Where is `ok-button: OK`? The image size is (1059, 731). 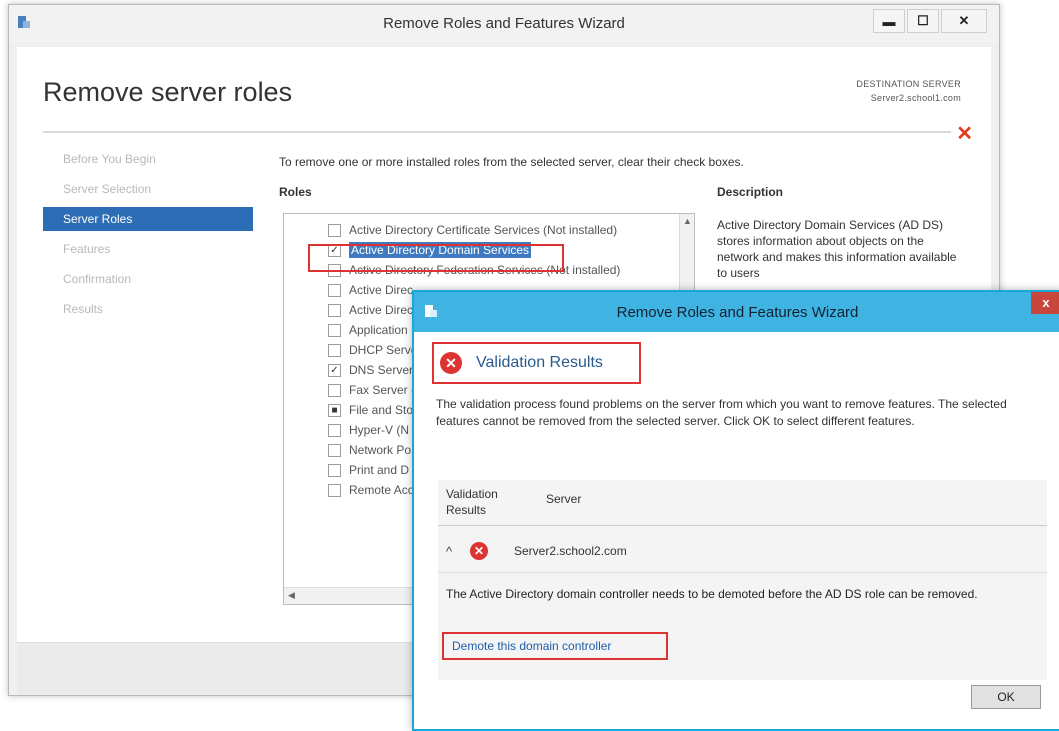
ok-button: OK is located at coordinates (1006, 697).